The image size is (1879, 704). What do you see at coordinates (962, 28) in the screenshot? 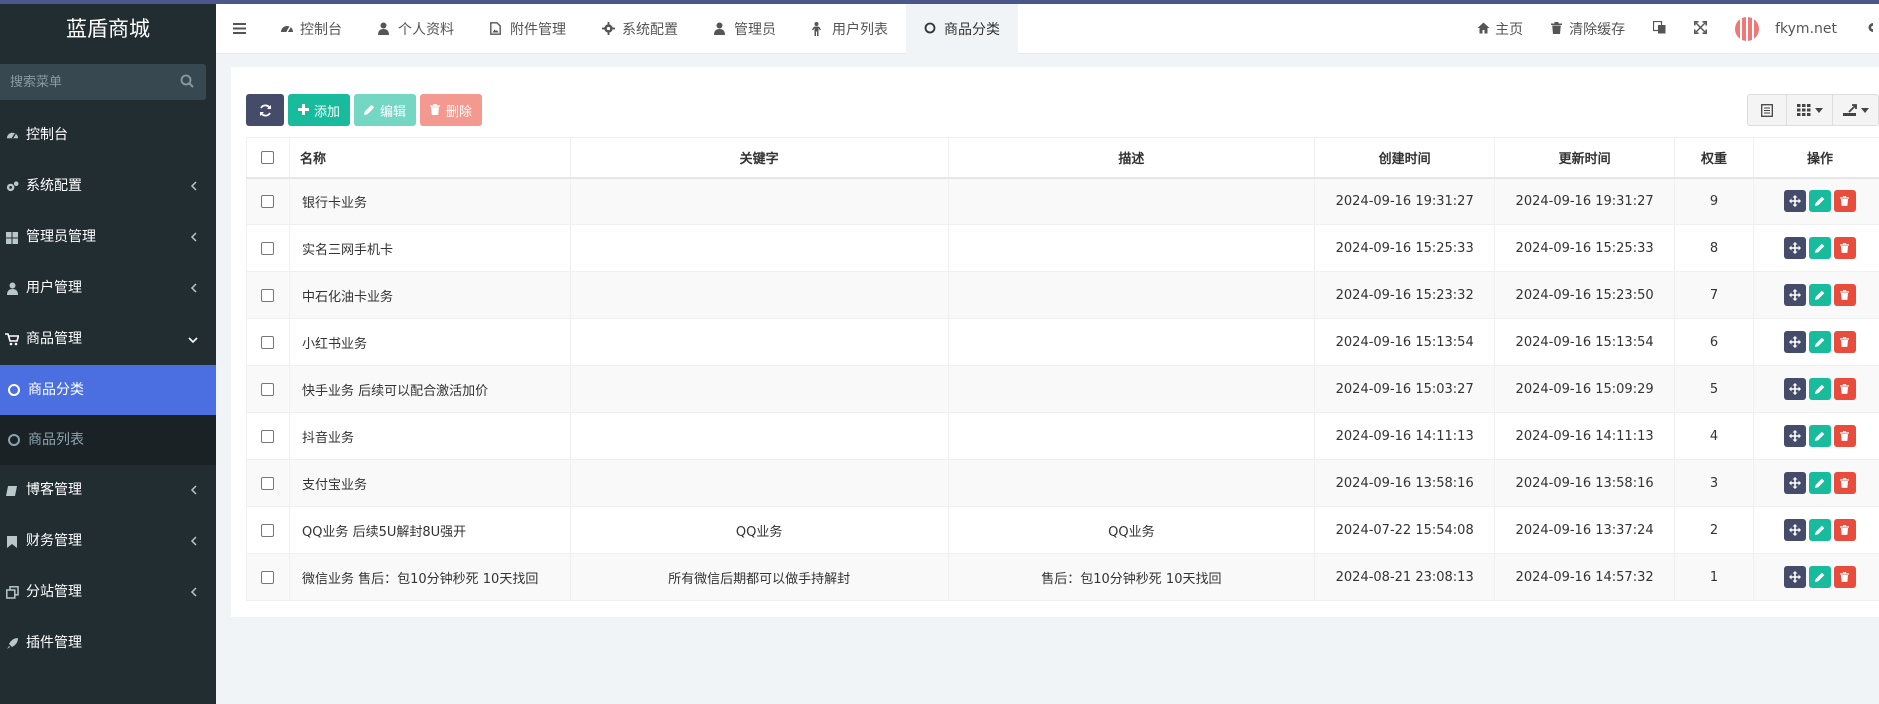
I see `tab-goods-category: 商品分类` at bounding box center [962, 28].